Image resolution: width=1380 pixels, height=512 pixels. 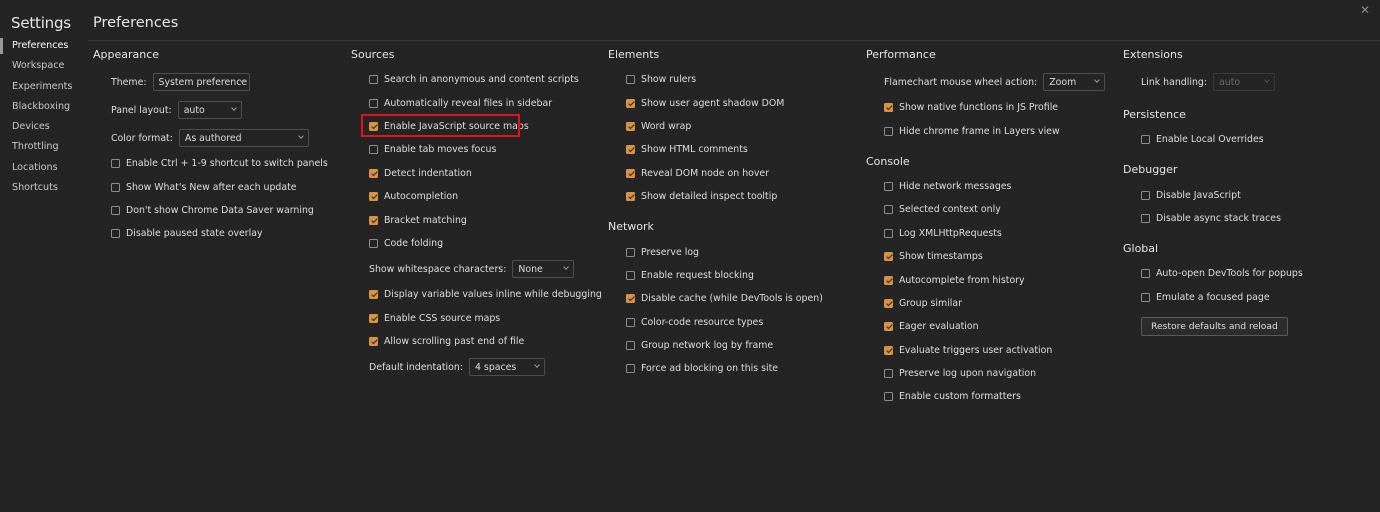 What do you see at coordinates (40, 48) in the screenshot?
I see `sidebar-item-preferences: Preferences` at bounding box center [40, 48].